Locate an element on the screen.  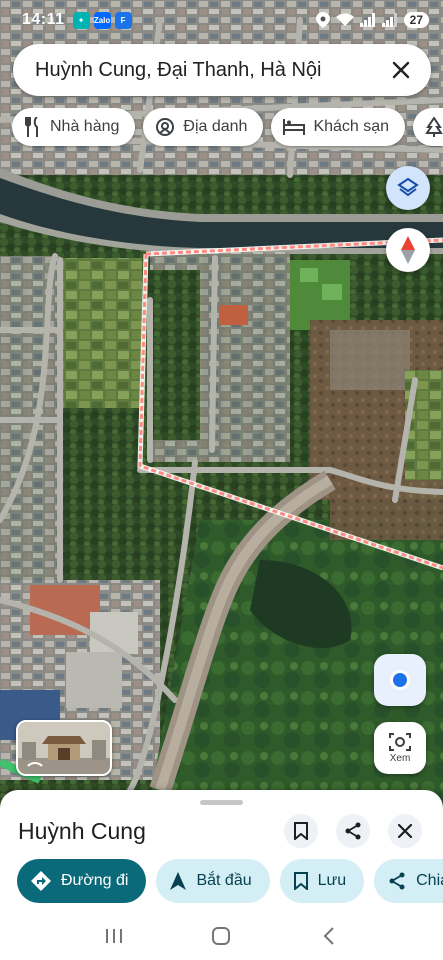
street-view-label: Xem is located at coordinates (400, 758).